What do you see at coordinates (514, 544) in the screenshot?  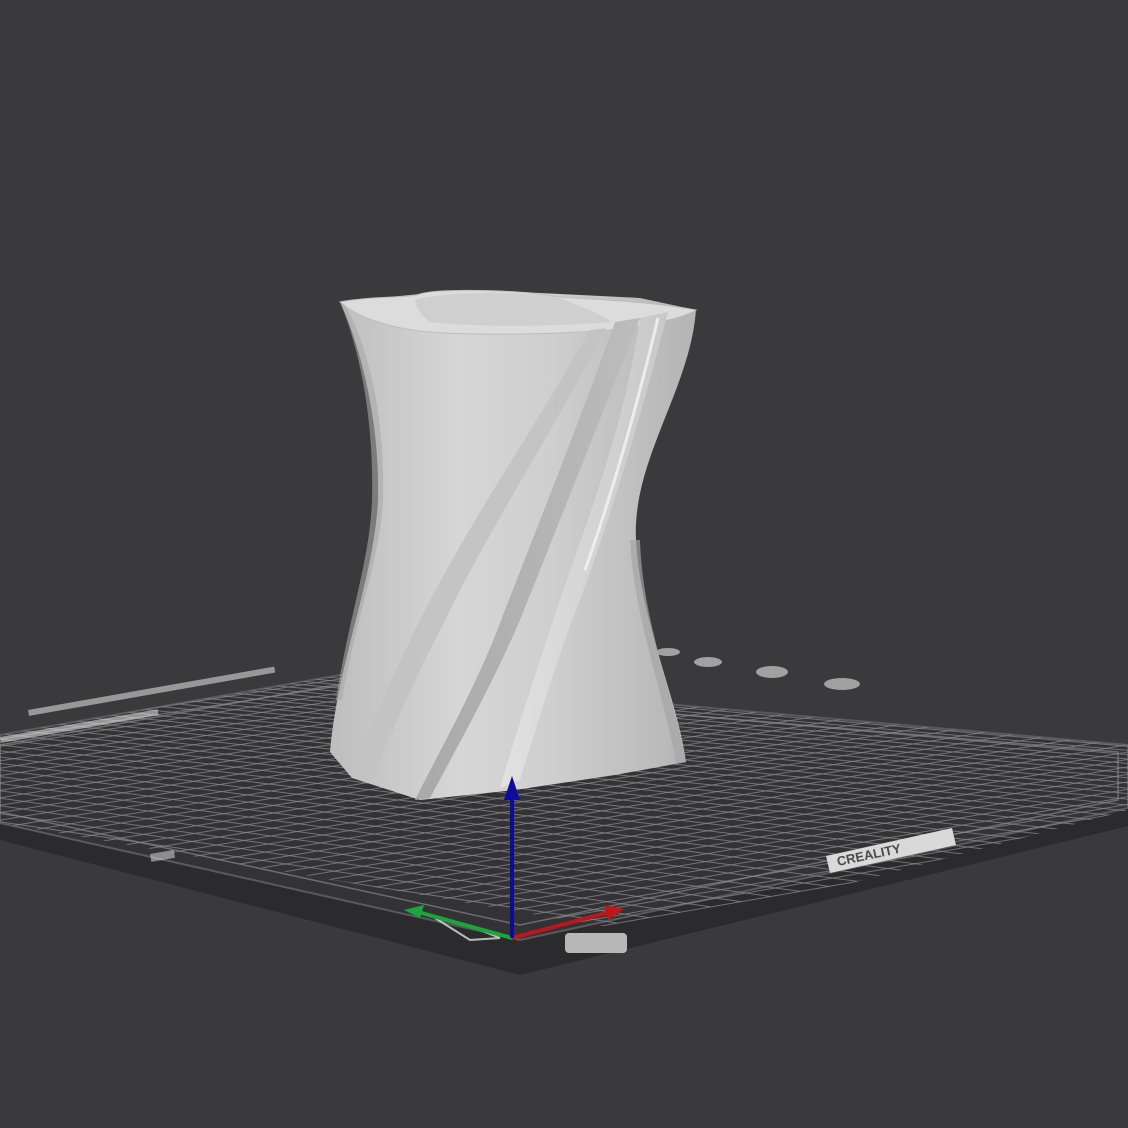 I see `twisted-vase-model` at bounding box center [514, 544].